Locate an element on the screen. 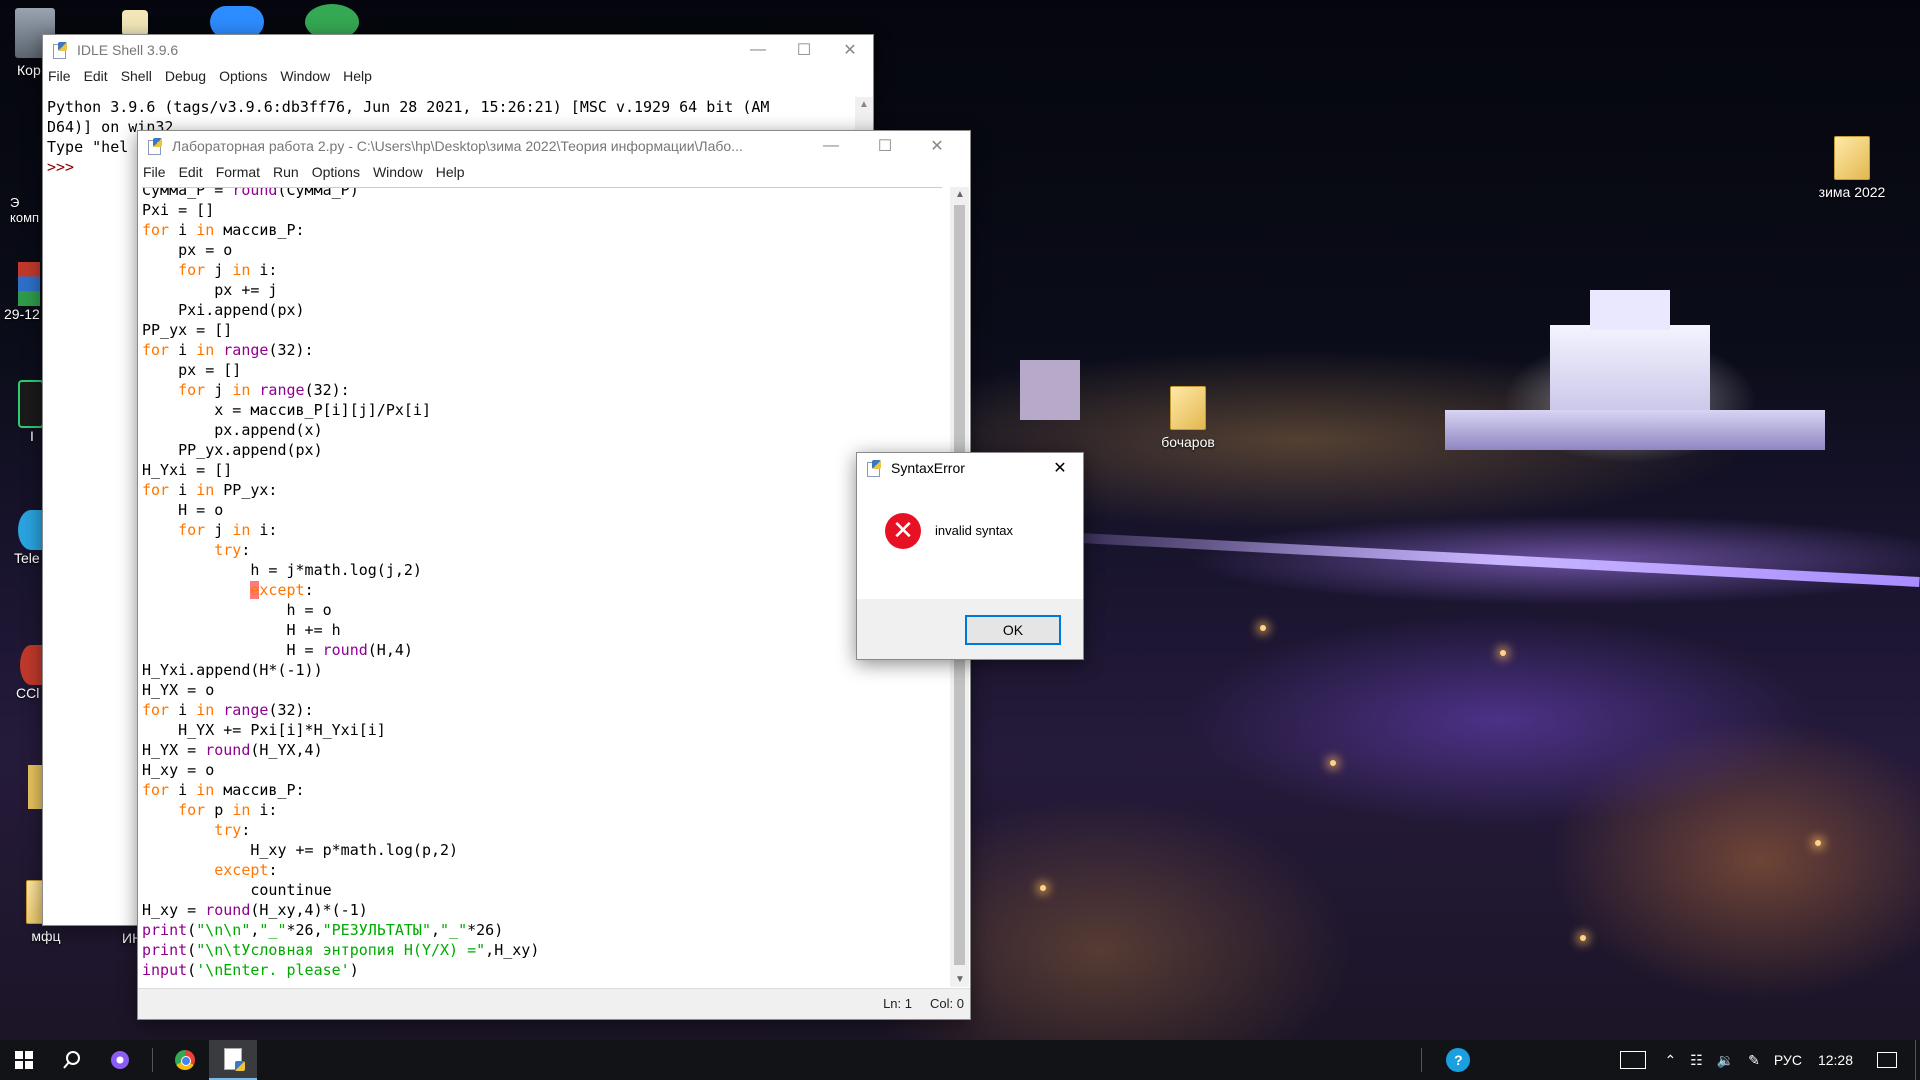 The height and width of the screenshot is (1080, 1920). desktop-icon-partial: ИН is located at coordinates (126, 938).